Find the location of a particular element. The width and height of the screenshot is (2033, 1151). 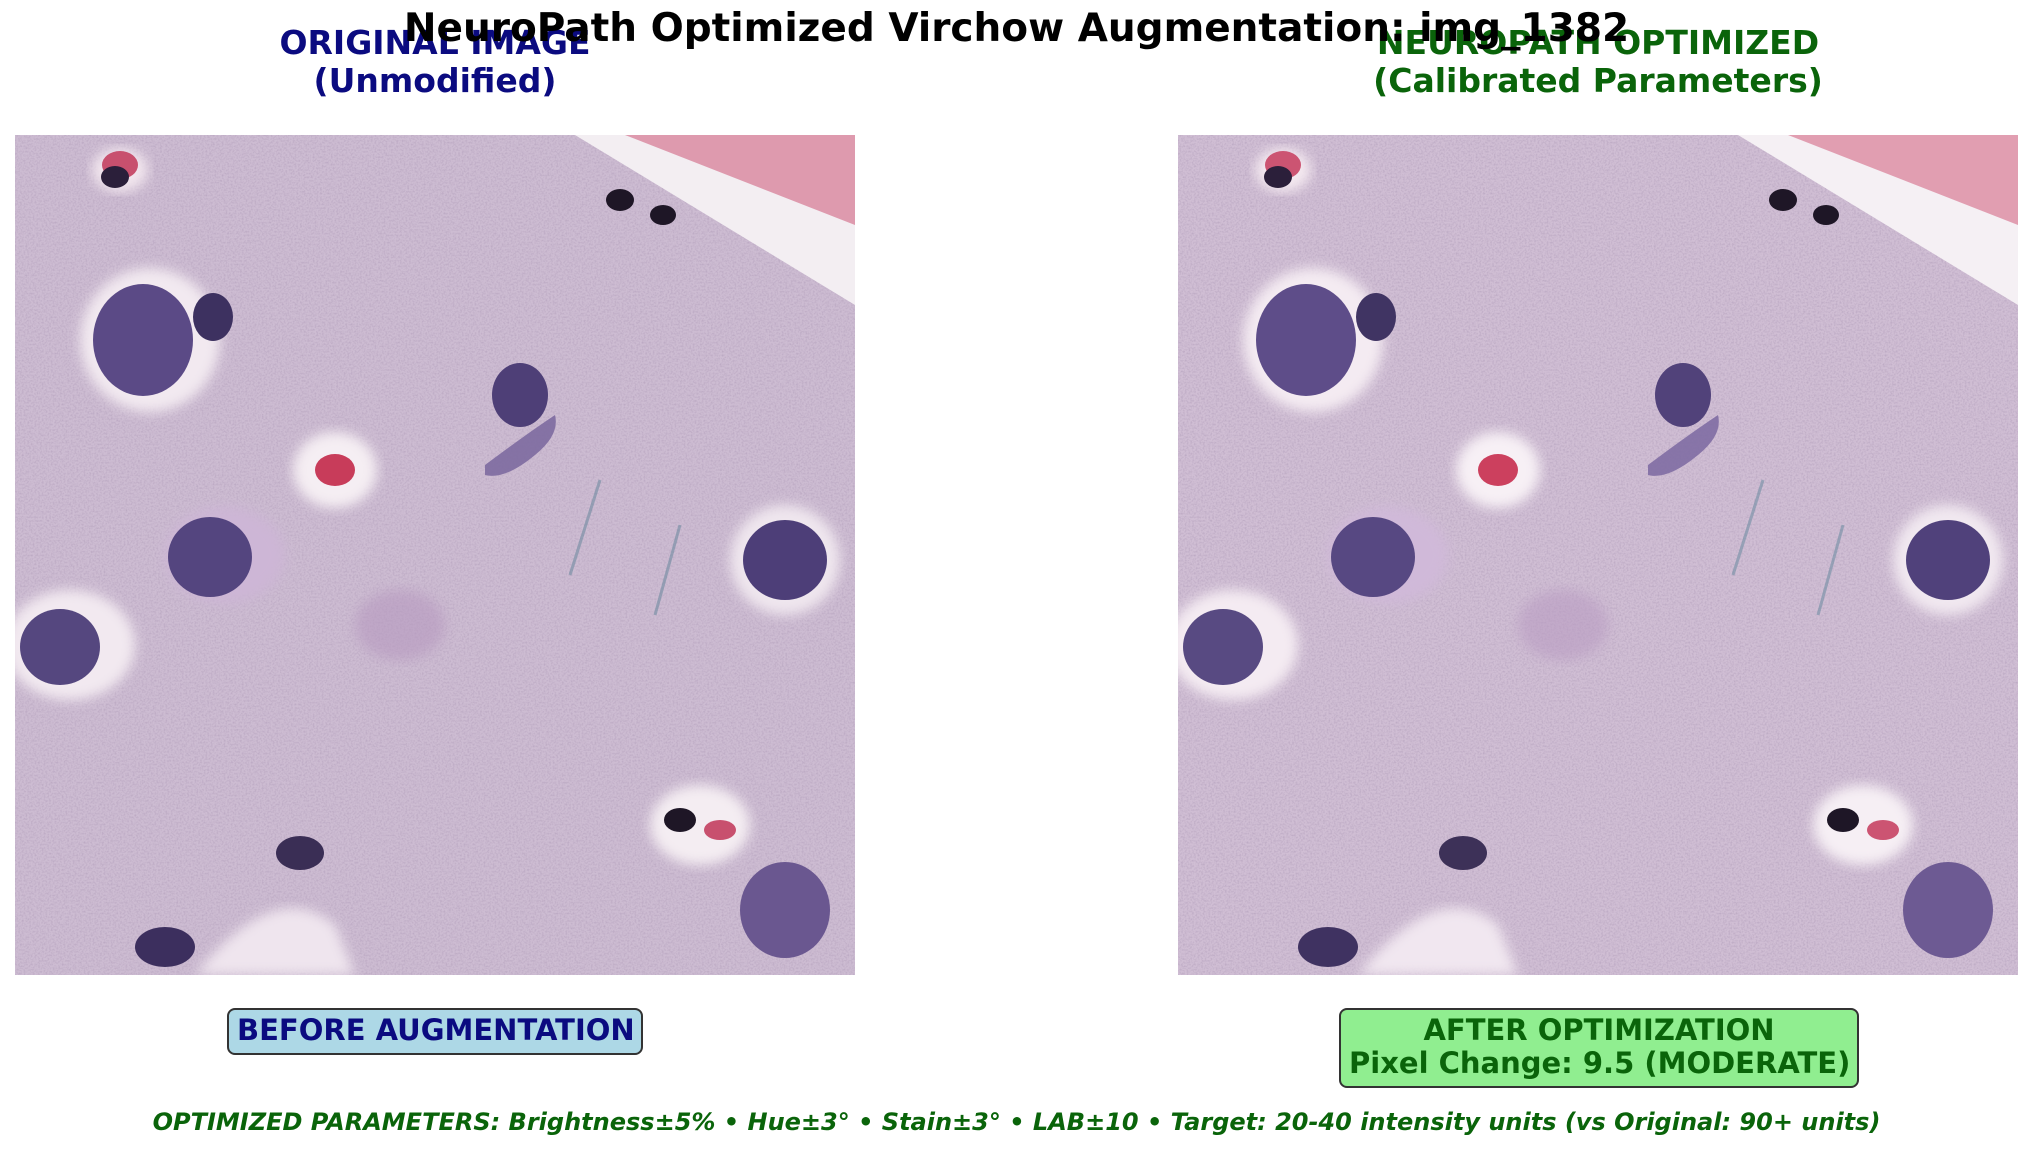

pixel-change-label: Pixel Change: 9.5 (MODERATE) is located at coordinates (1600, 1063).